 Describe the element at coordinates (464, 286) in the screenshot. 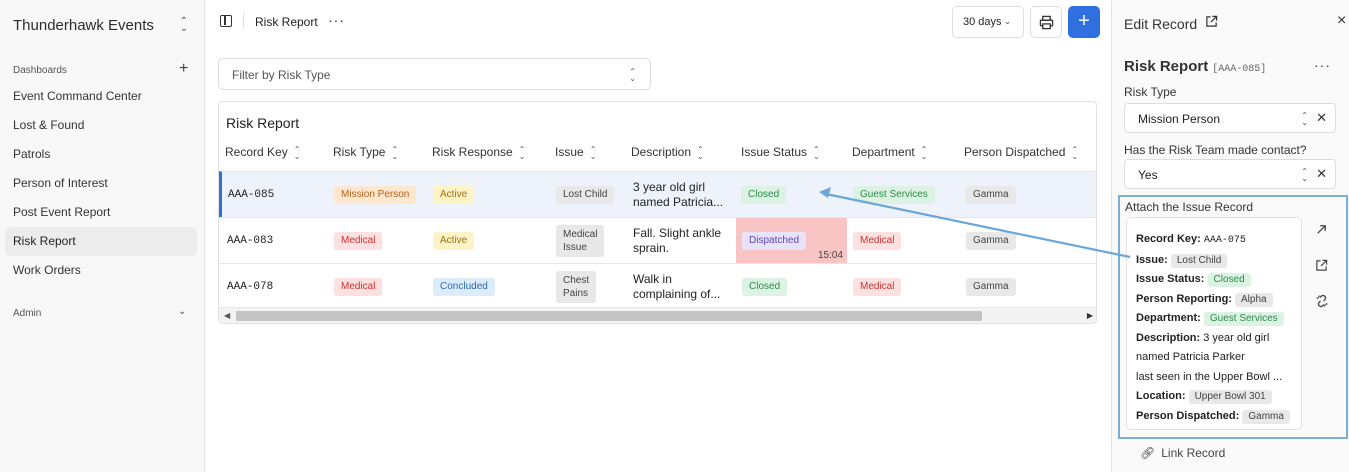

I see `risk-response-badge: Concluded` at that location.